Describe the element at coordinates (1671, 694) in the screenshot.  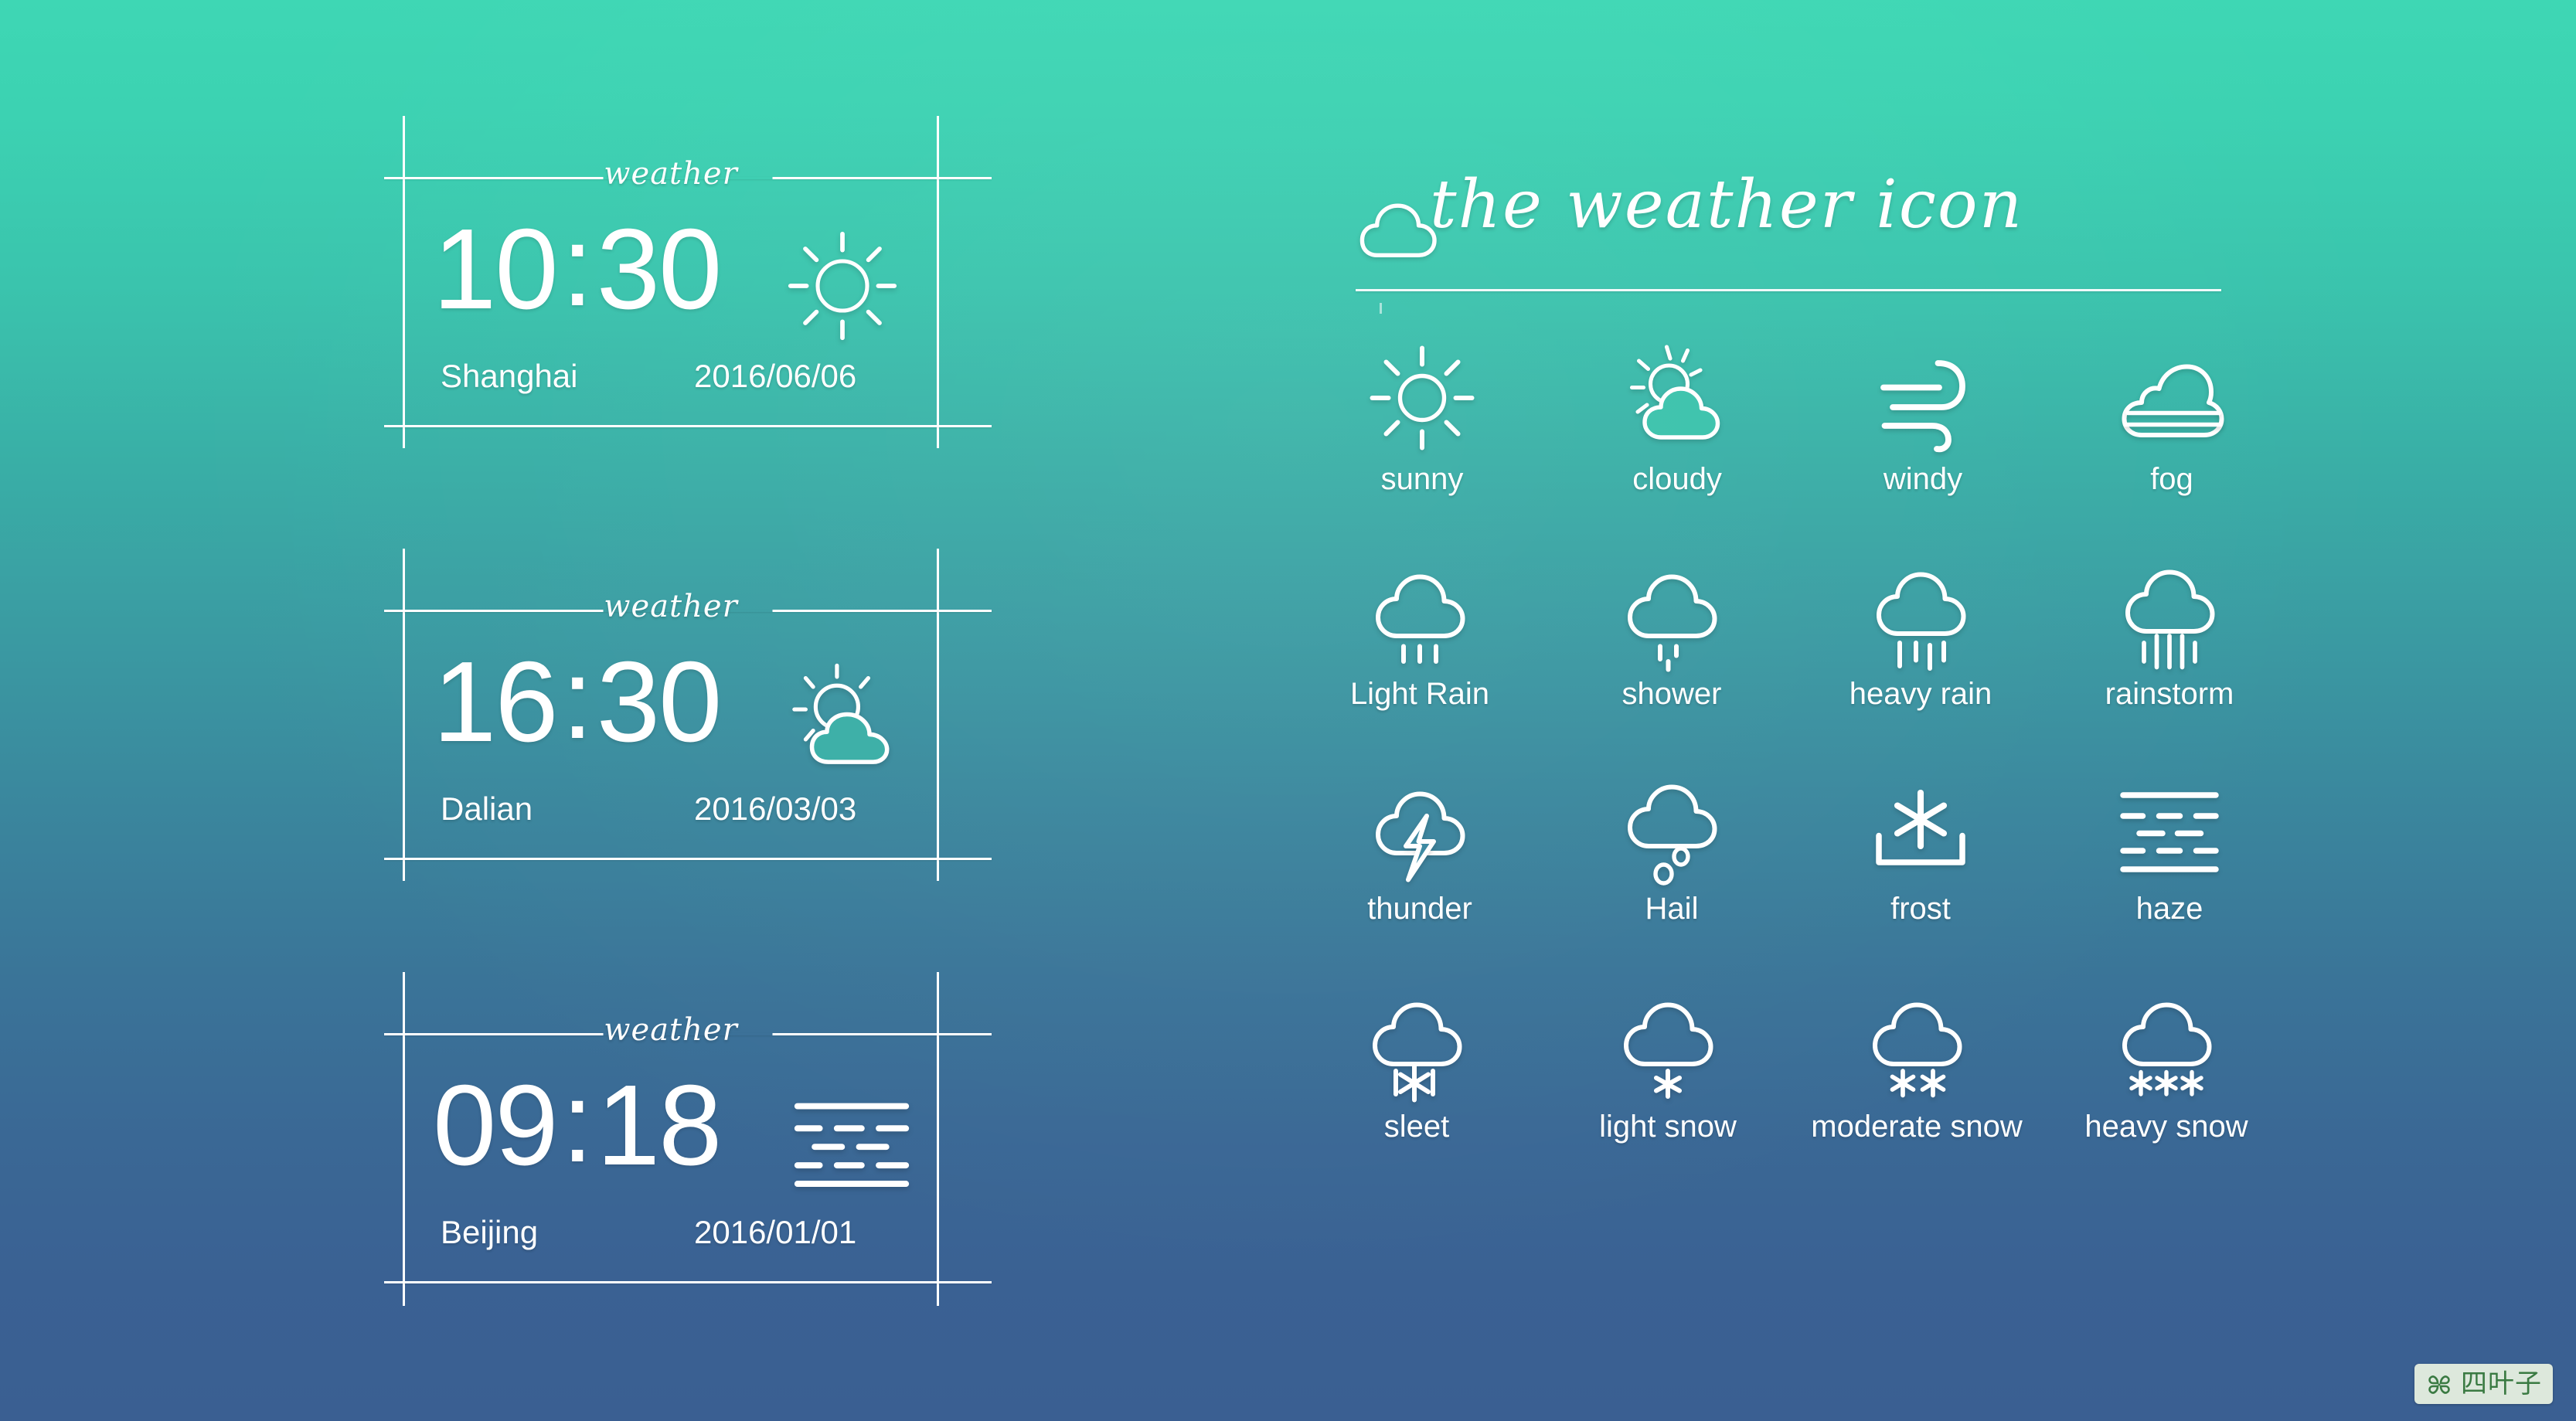
I see `icon-caption: shower` at that location.